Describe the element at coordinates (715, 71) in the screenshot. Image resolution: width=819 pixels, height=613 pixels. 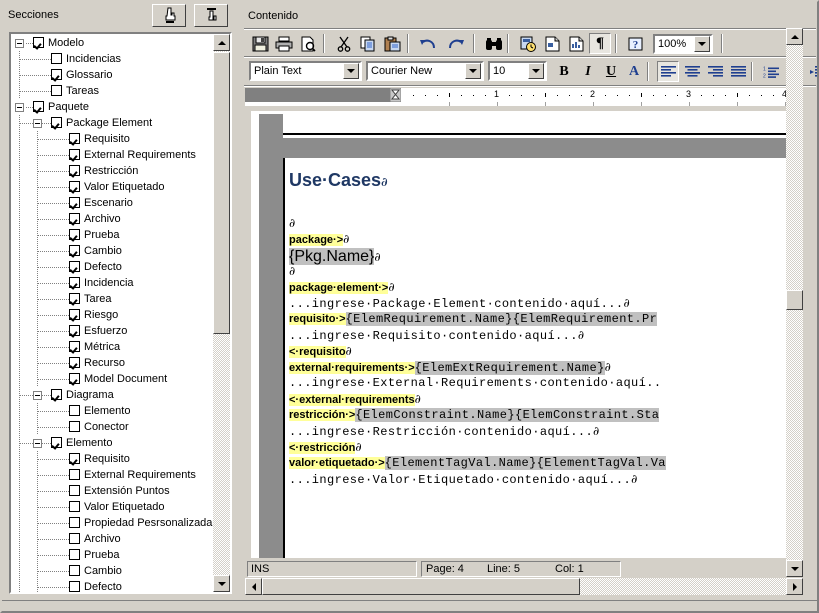
I see `align-right-button` at that location.